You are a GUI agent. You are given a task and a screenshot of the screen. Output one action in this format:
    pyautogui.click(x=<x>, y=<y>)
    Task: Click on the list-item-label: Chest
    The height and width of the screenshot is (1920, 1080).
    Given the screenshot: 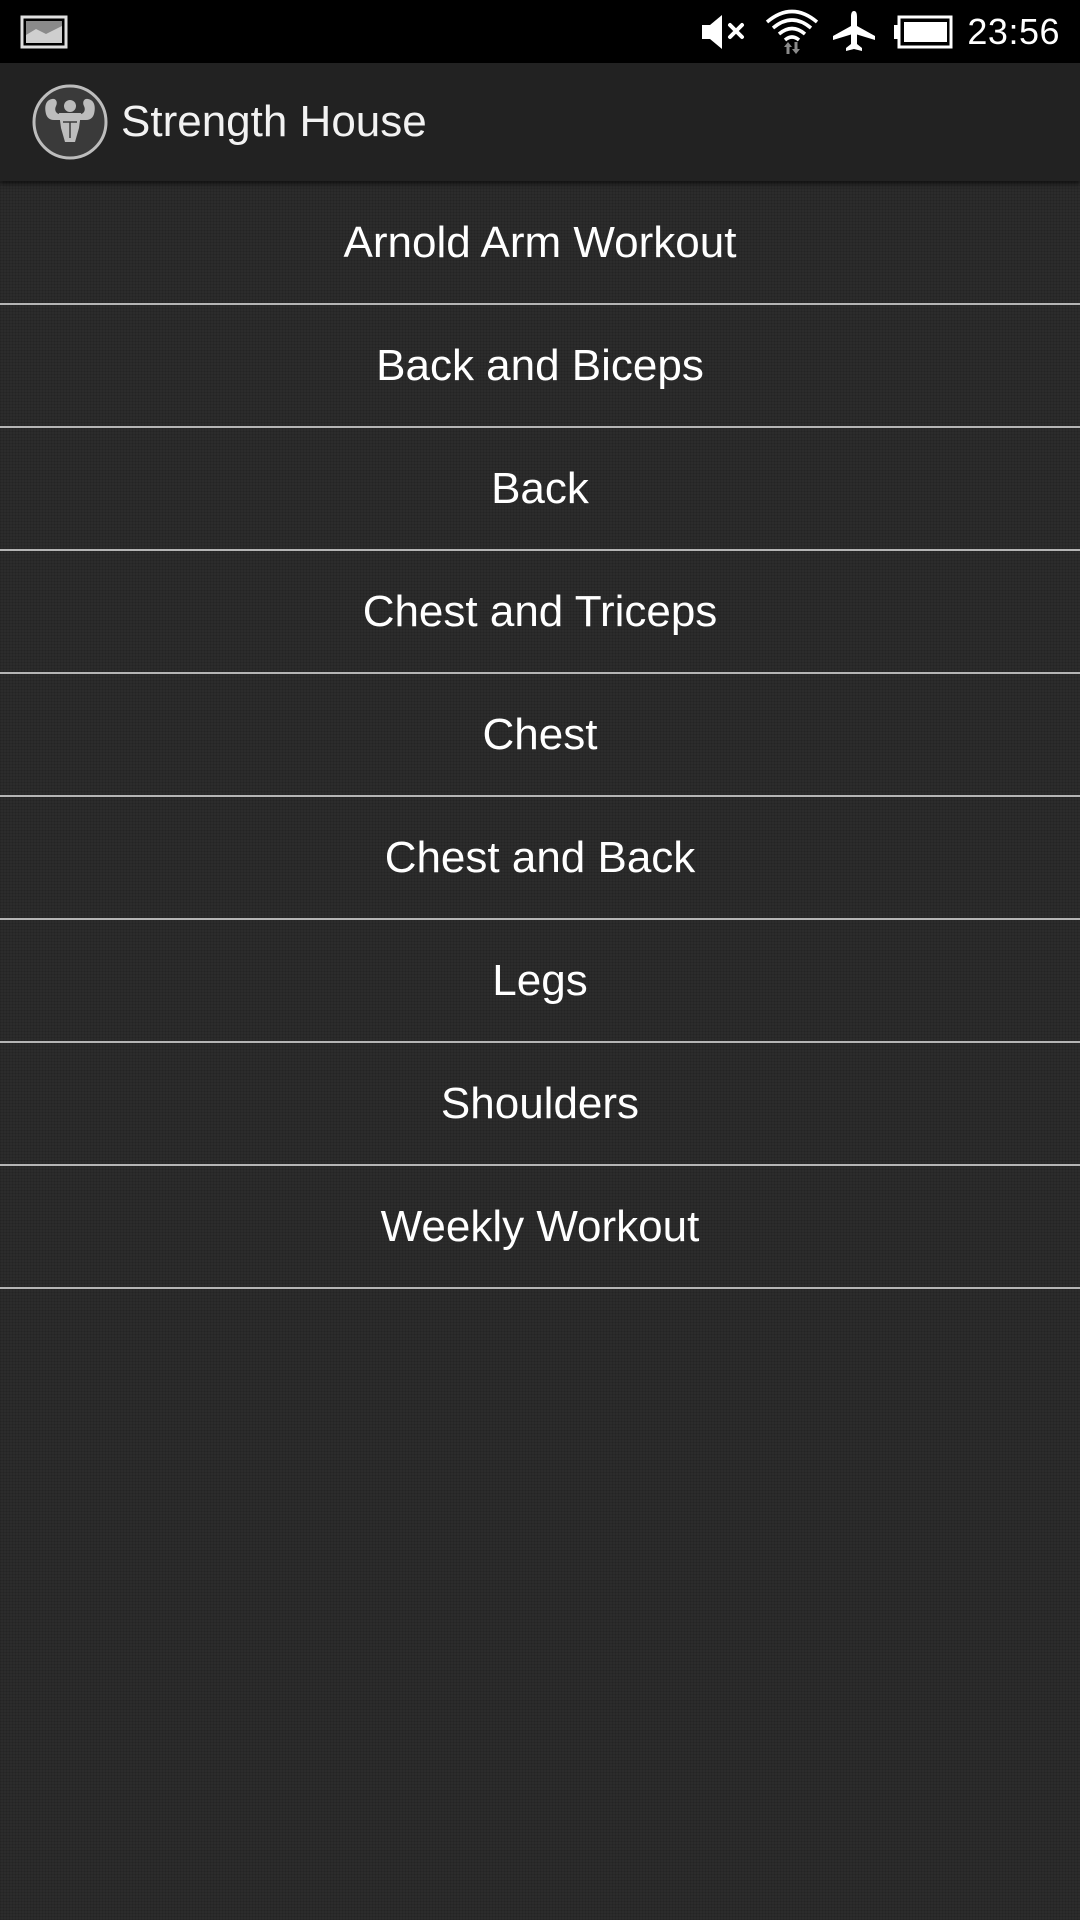 What is the action you would take?
    pyautogui.click(x=540, y=734)
    